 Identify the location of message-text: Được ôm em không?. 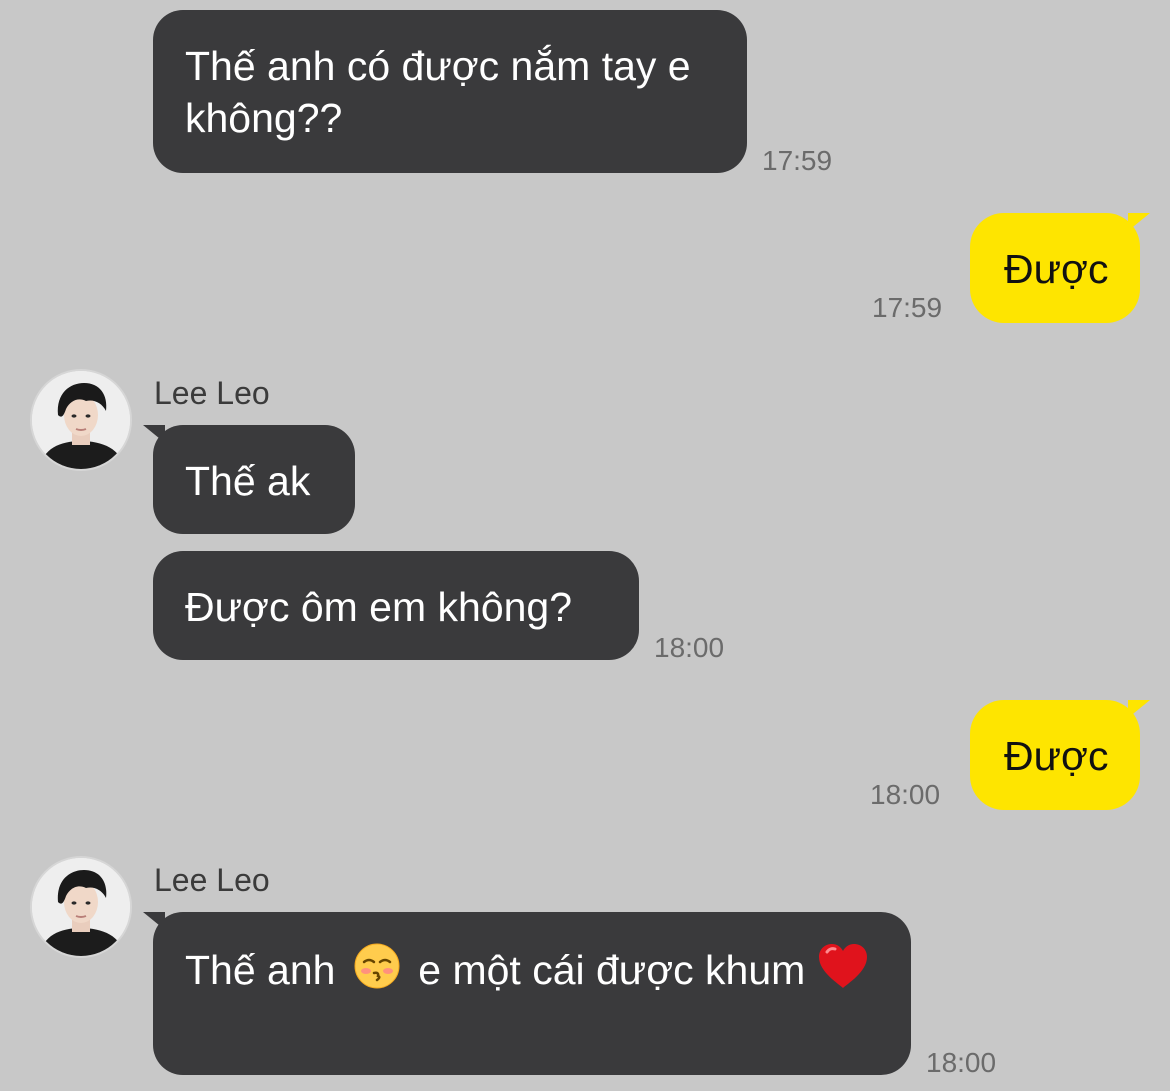
(379, 607).